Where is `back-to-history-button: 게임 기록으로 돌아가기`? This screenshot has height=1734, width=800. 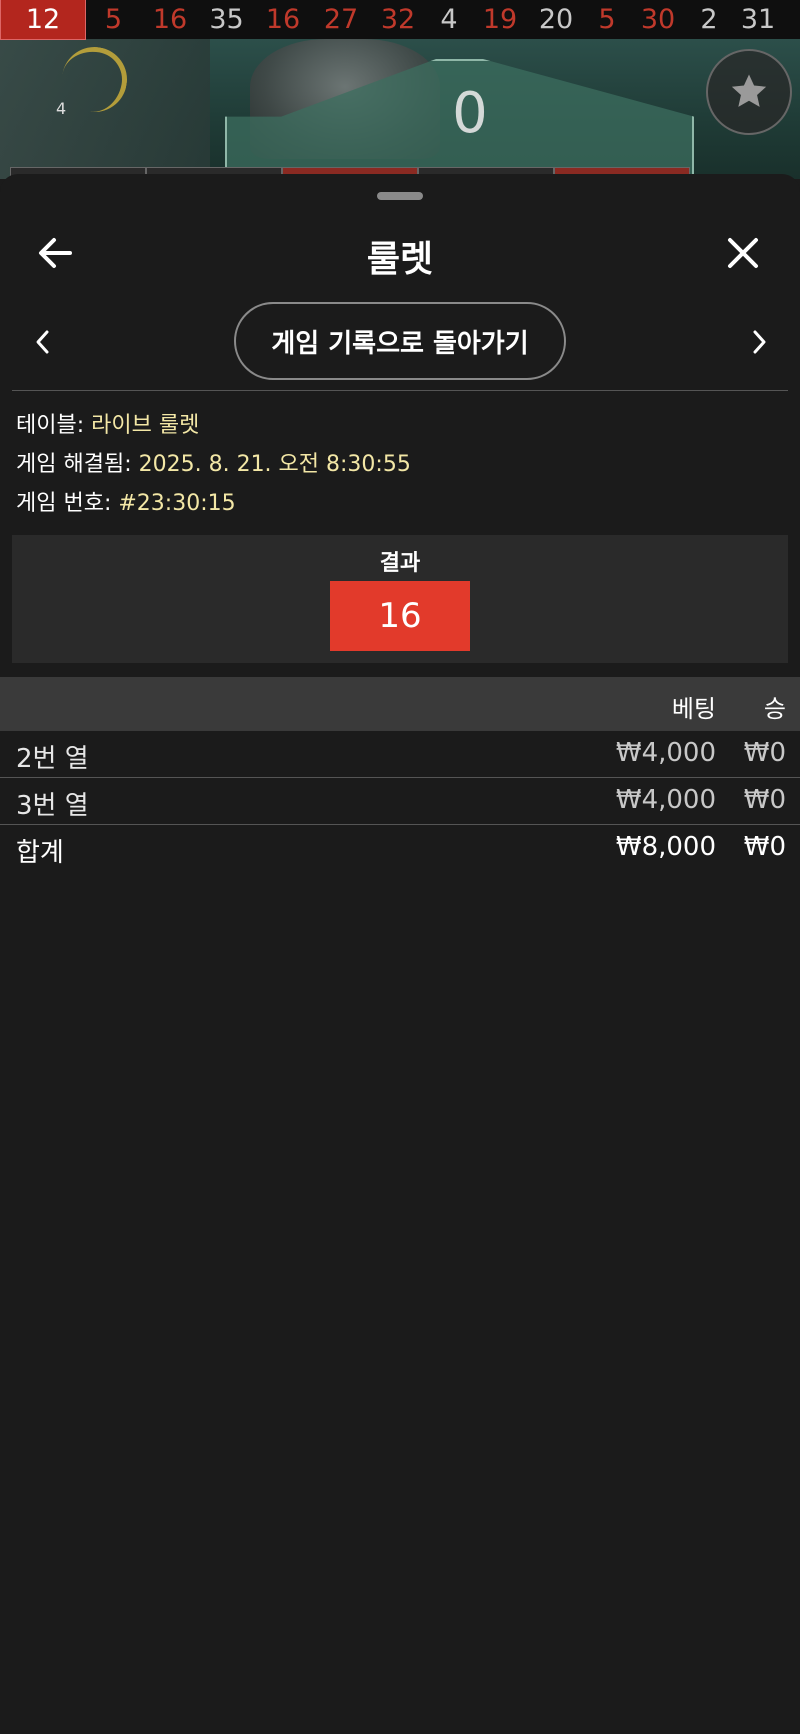 back-to-history-button: 게임 기록으로 돌아가기 is located at coordinates (400, 341).